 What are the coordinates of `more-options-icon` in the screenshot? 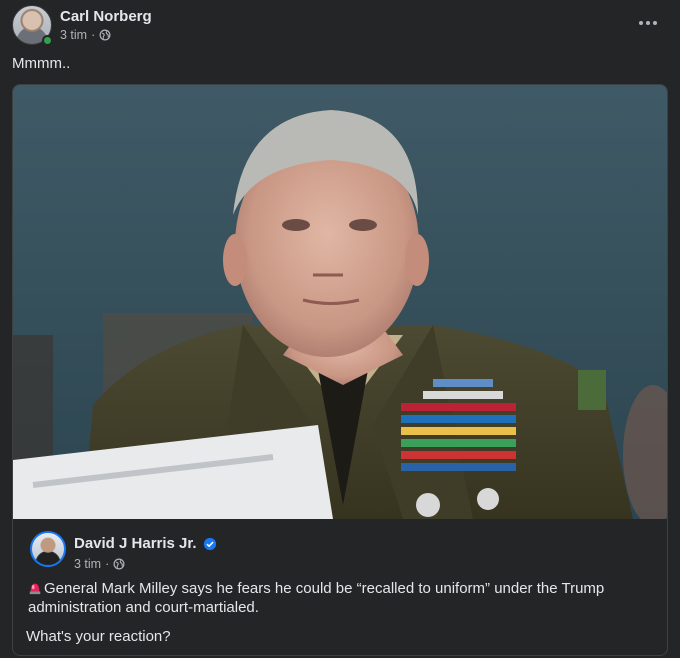 It's located at (648, 23).